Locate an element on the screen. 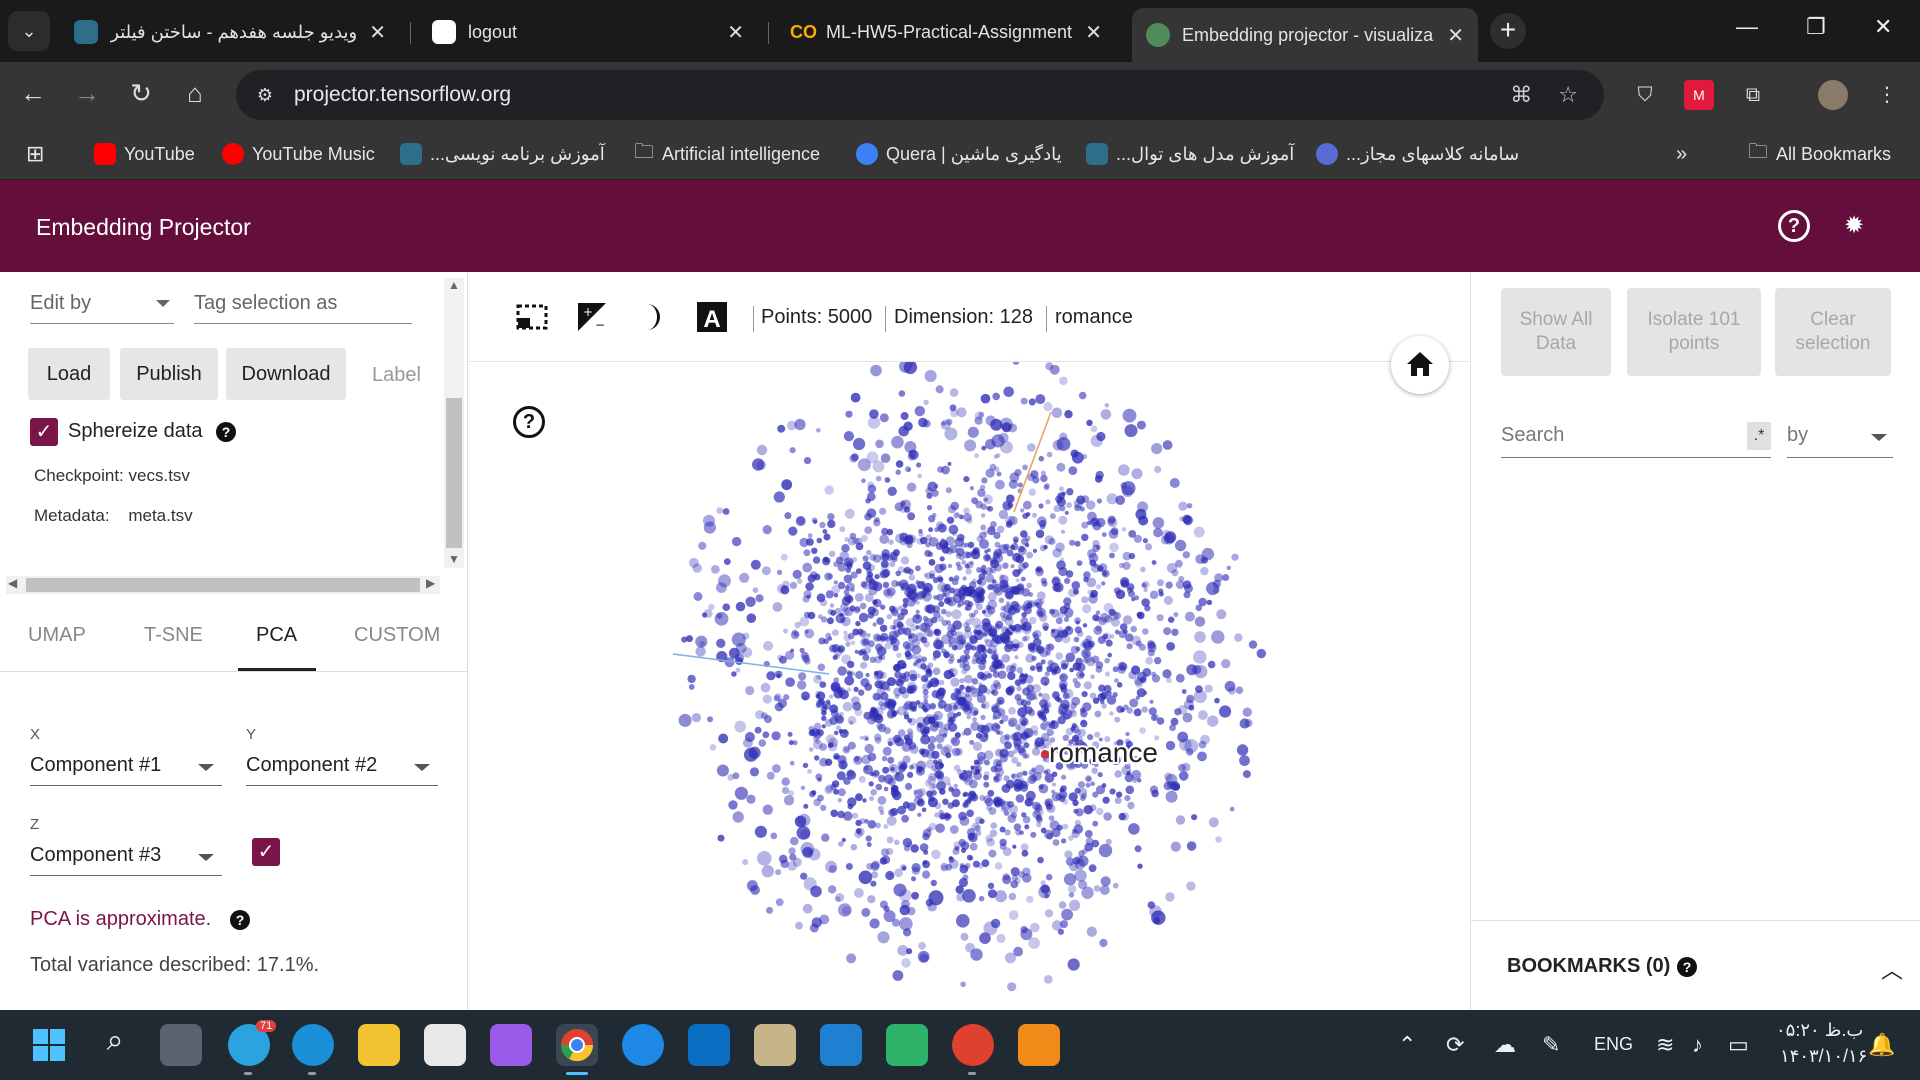 This screenshot has height=1080, width=1920. edge-icon is located at coordinates (313, 1045).